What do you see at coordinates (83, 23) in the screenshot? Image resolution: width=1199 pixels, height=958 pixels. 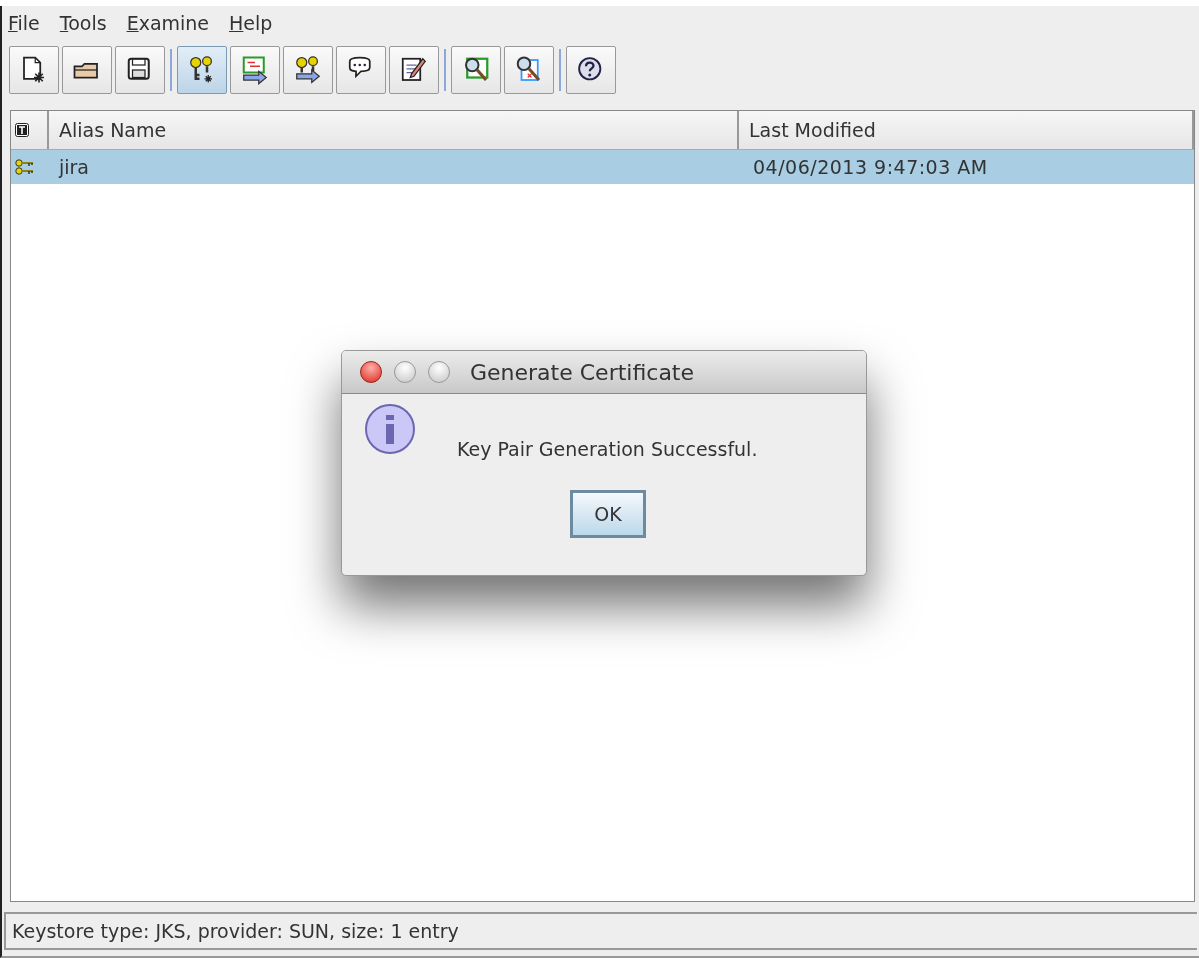 I see `menu-item: Tools` at bounding box center [83, 23].